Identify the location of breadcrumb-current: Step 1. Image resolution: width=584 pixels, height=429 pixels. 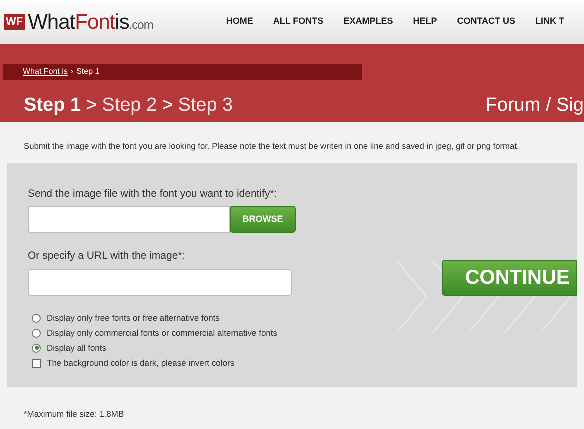
(88, 72).